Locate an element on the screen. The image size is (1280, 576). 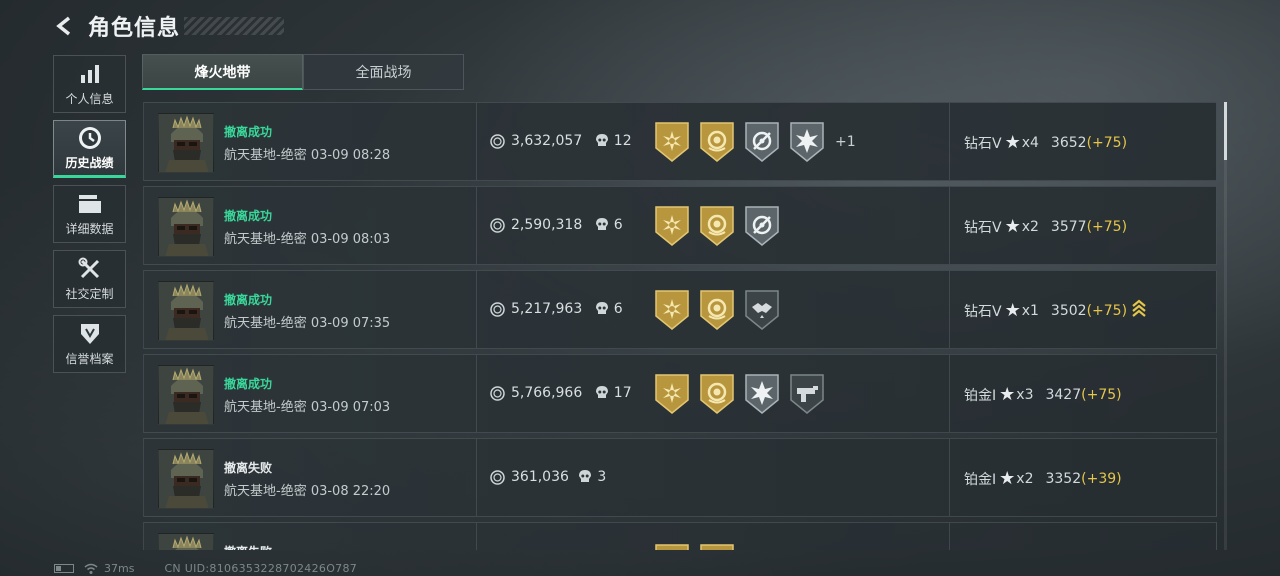
wifi-icon is located at coordinates (91, 568).